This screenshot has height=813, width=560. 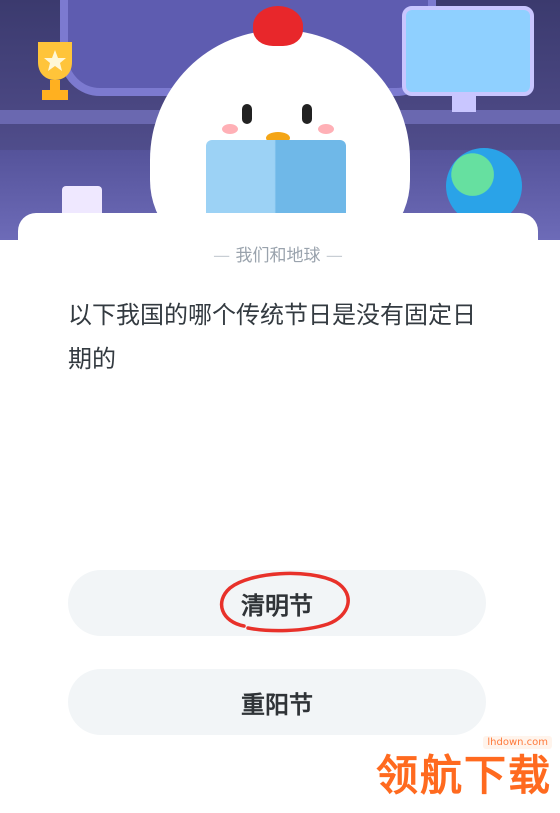 I want to click on question-text: 以下我国的哪个传统节日是没有固定日期的, so click(x=272, y=337).